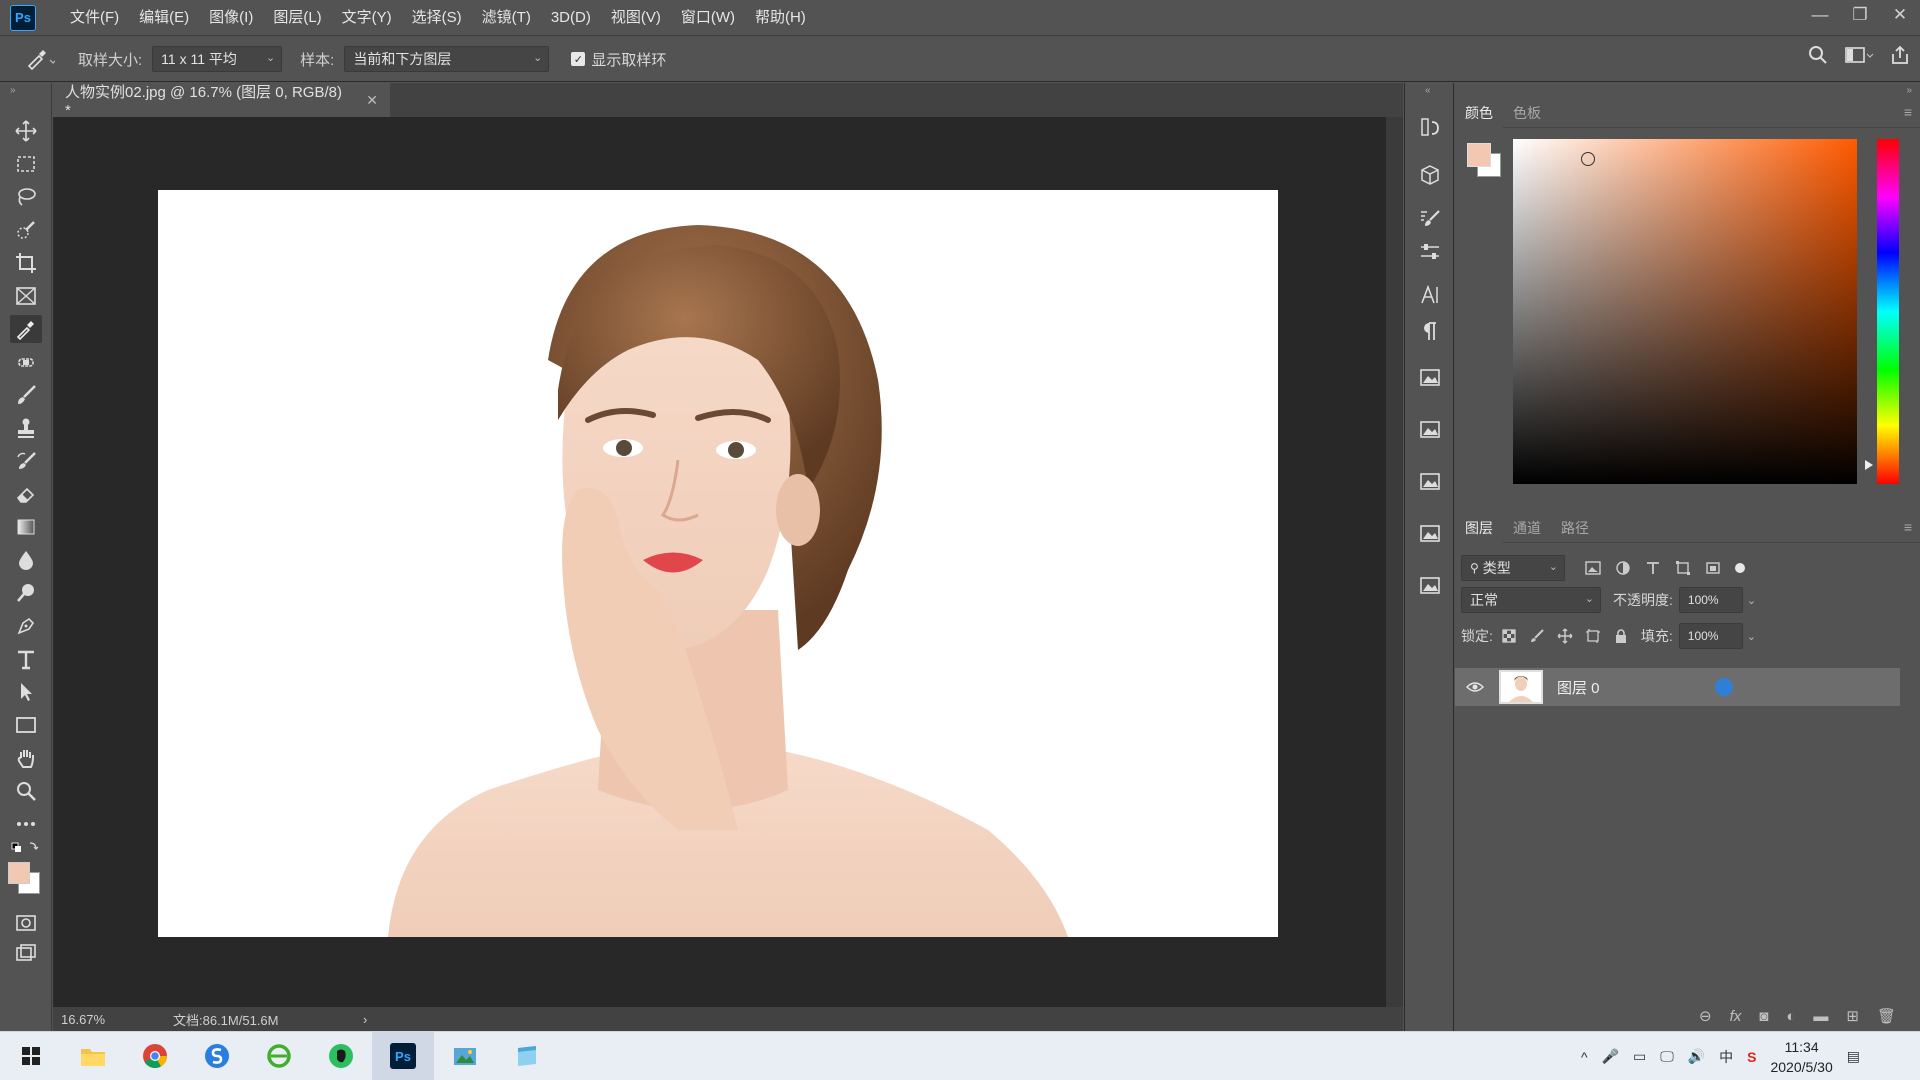 Image resolution: width=1920 pixels, height=1080 pixels. I want to click on volume-icon: 🔊, so click(1696, 1056).